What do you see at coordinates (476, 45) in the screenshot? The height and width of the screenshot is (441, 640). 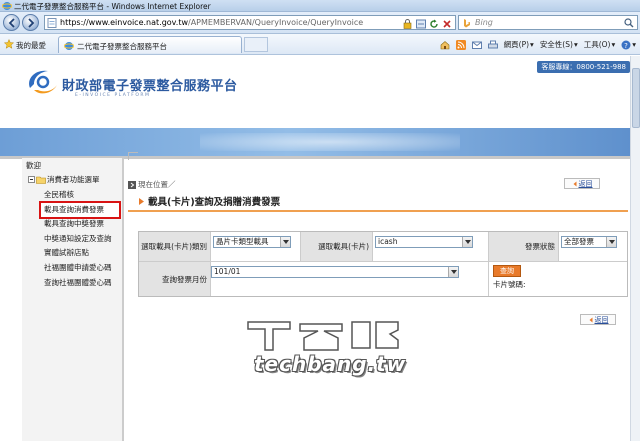 I see `mail-button` at bounding box center [476, 45].